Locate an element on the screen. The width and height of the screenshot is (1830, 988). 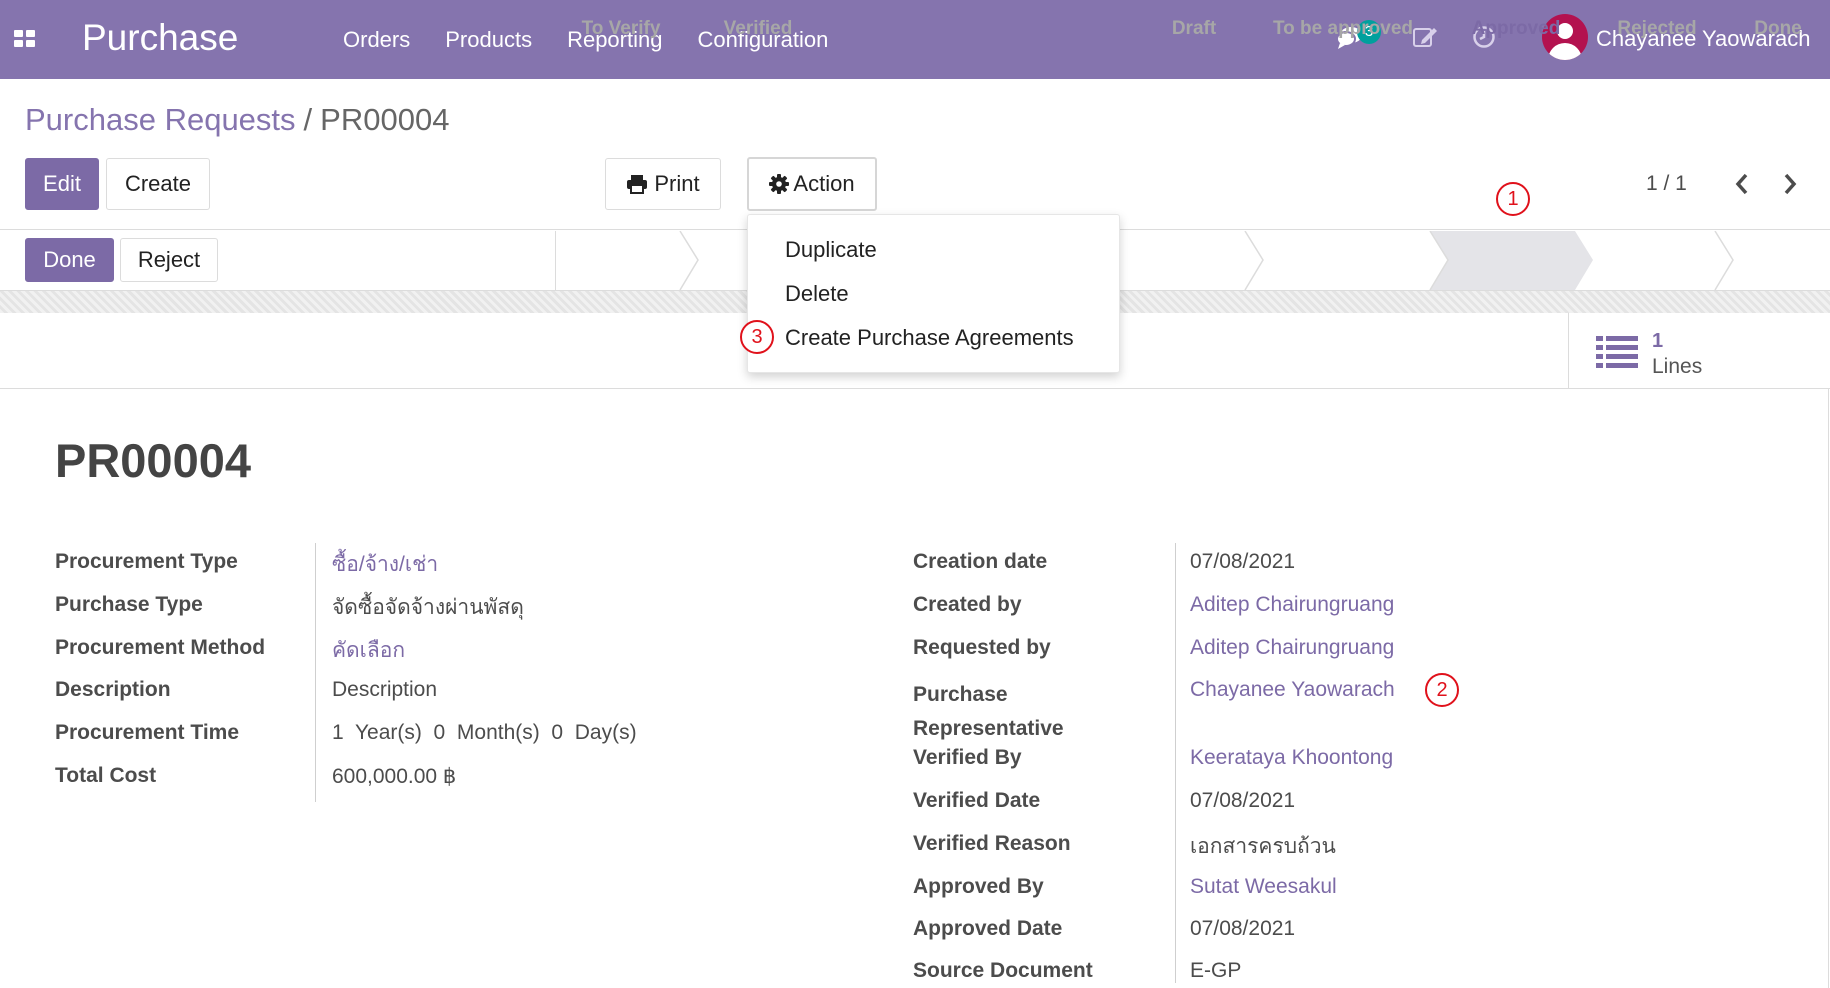
create-button: Create is located at coordinates (158, 184).